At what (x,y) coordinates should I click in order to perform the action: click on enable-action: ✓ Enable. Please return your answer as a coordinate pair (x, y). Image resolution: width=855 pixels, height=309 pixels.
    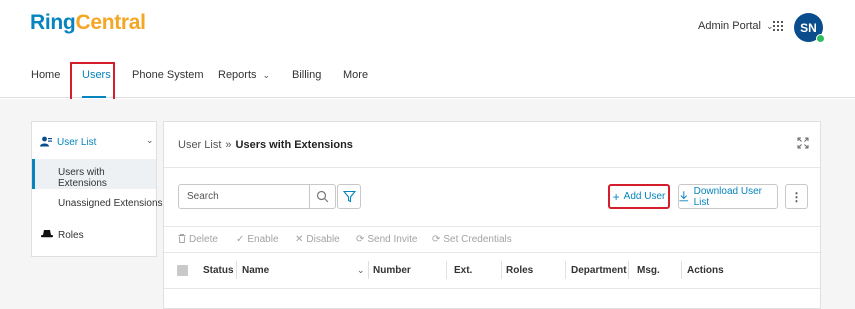
    Looking at the image, I should click on (257, 239).